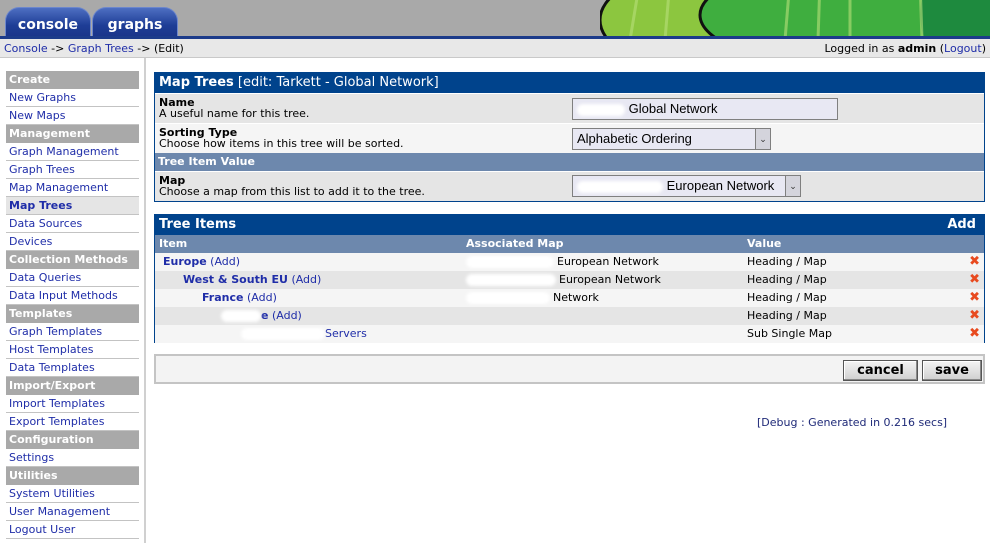 The width and height of the screenshot is (990, 543). What do you see at coordinates (168, 48) in the screenshot?
I see `breadcrumb-current: (Edit)` at bounding box center [168, 48].